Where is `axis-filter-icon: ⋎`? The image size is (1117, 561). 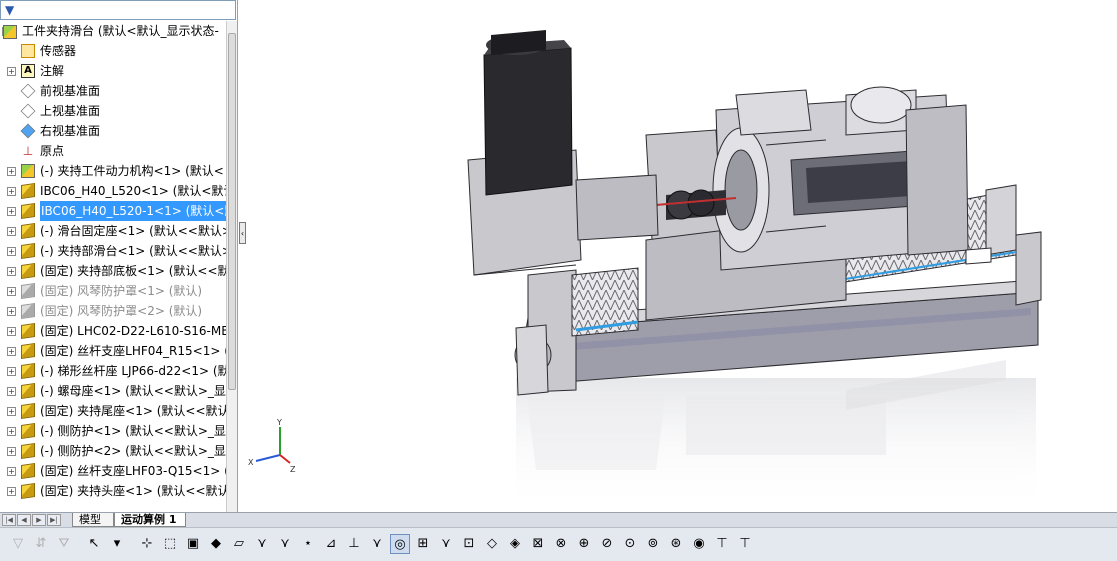 axis-filter-icon: ⋎ is located at coordinates (262, 544).